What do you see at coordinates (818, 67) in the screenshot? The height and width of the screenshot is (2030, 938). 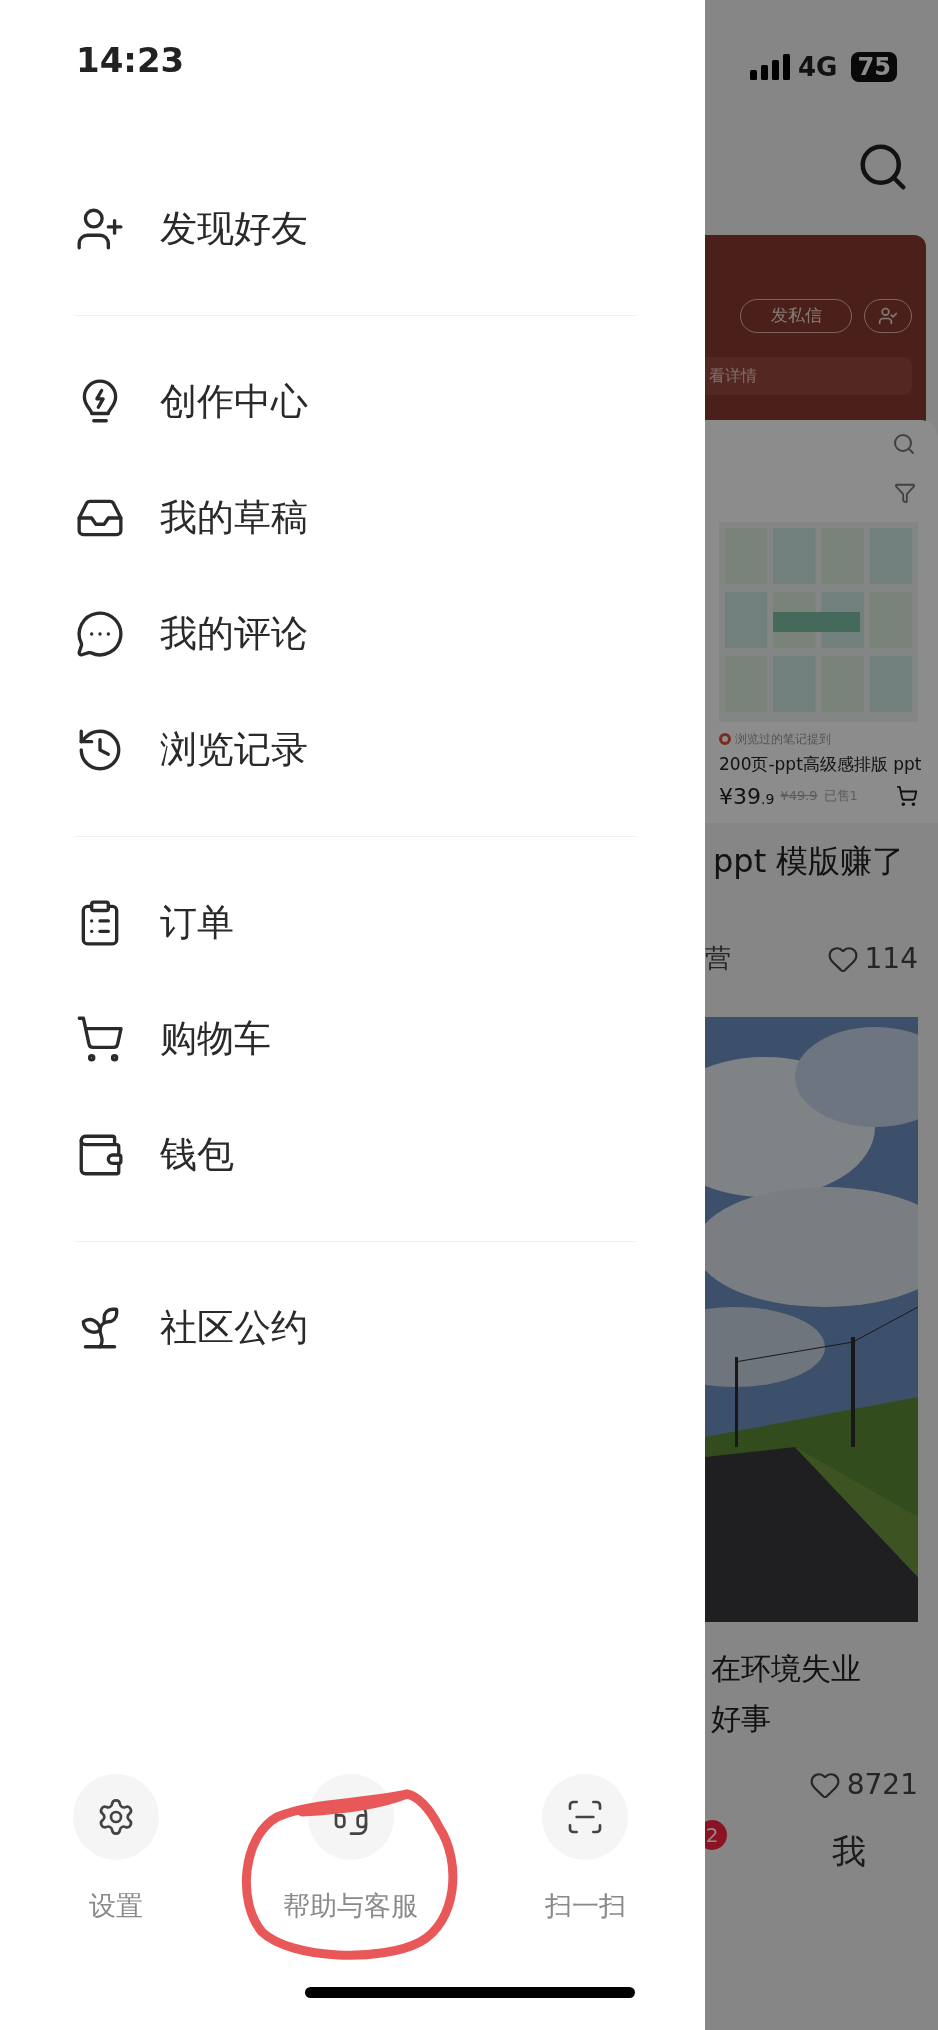 I see `network-label: 4G` at bounding box center [818, 67].